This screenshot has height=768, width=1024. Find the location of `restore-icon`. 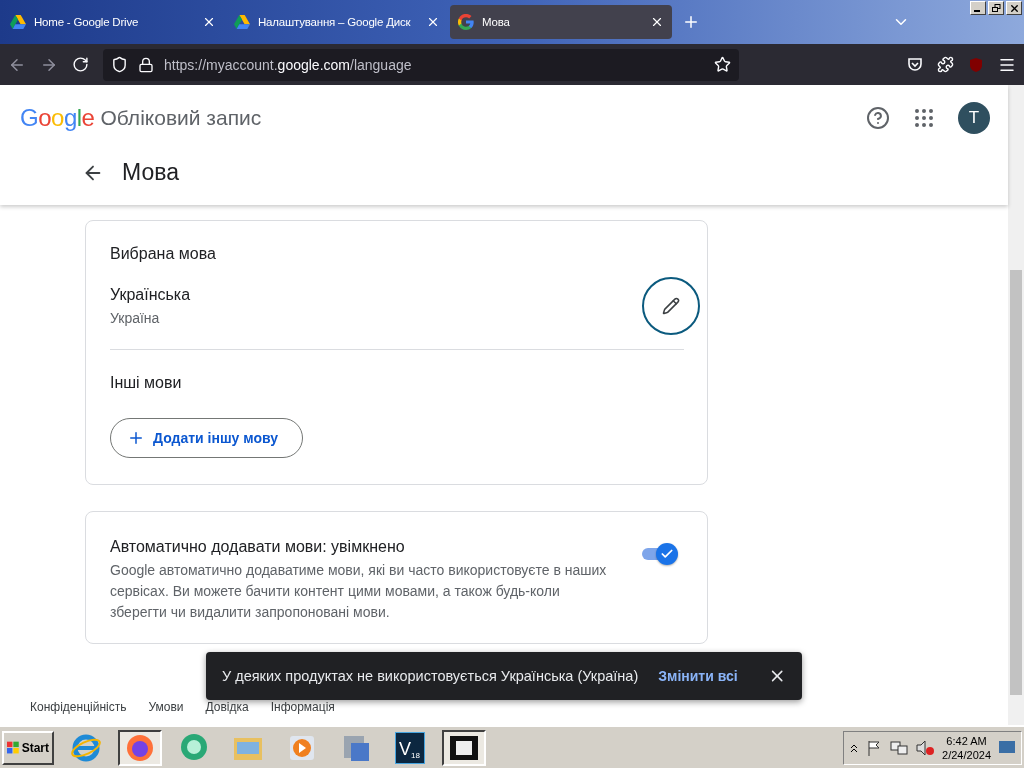

restore-icon is located at coordinates (996, 8).